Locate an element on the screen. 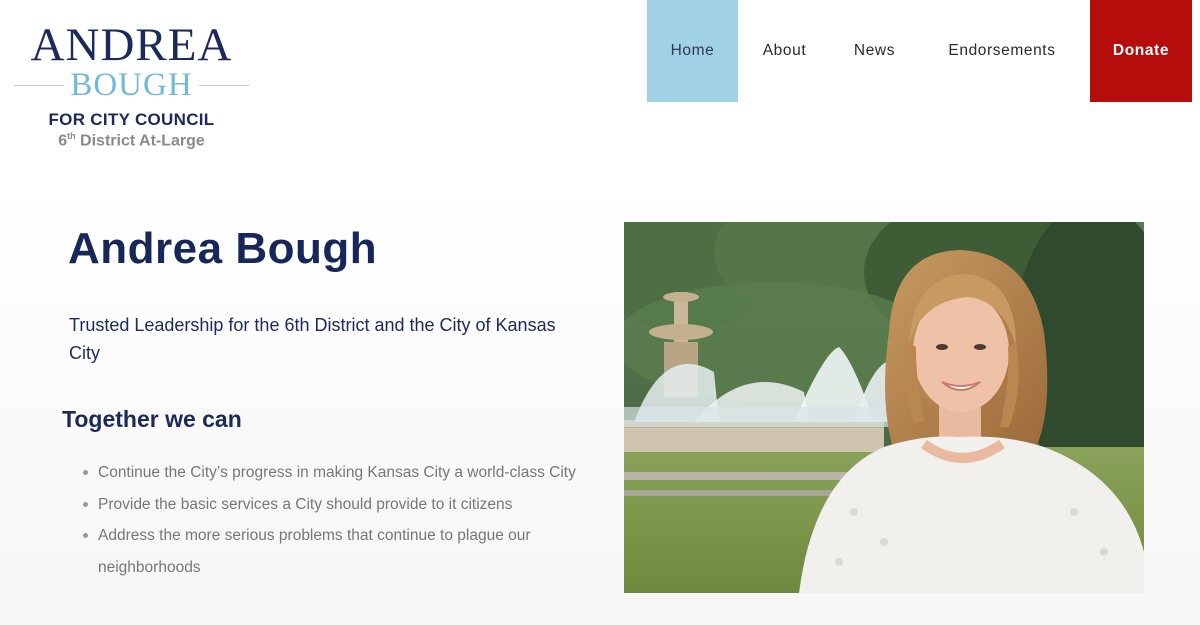 Image resolution: width=1200 pixels, height=625 pixels. together-heading: Together we can is located at coordinates (152, 419).